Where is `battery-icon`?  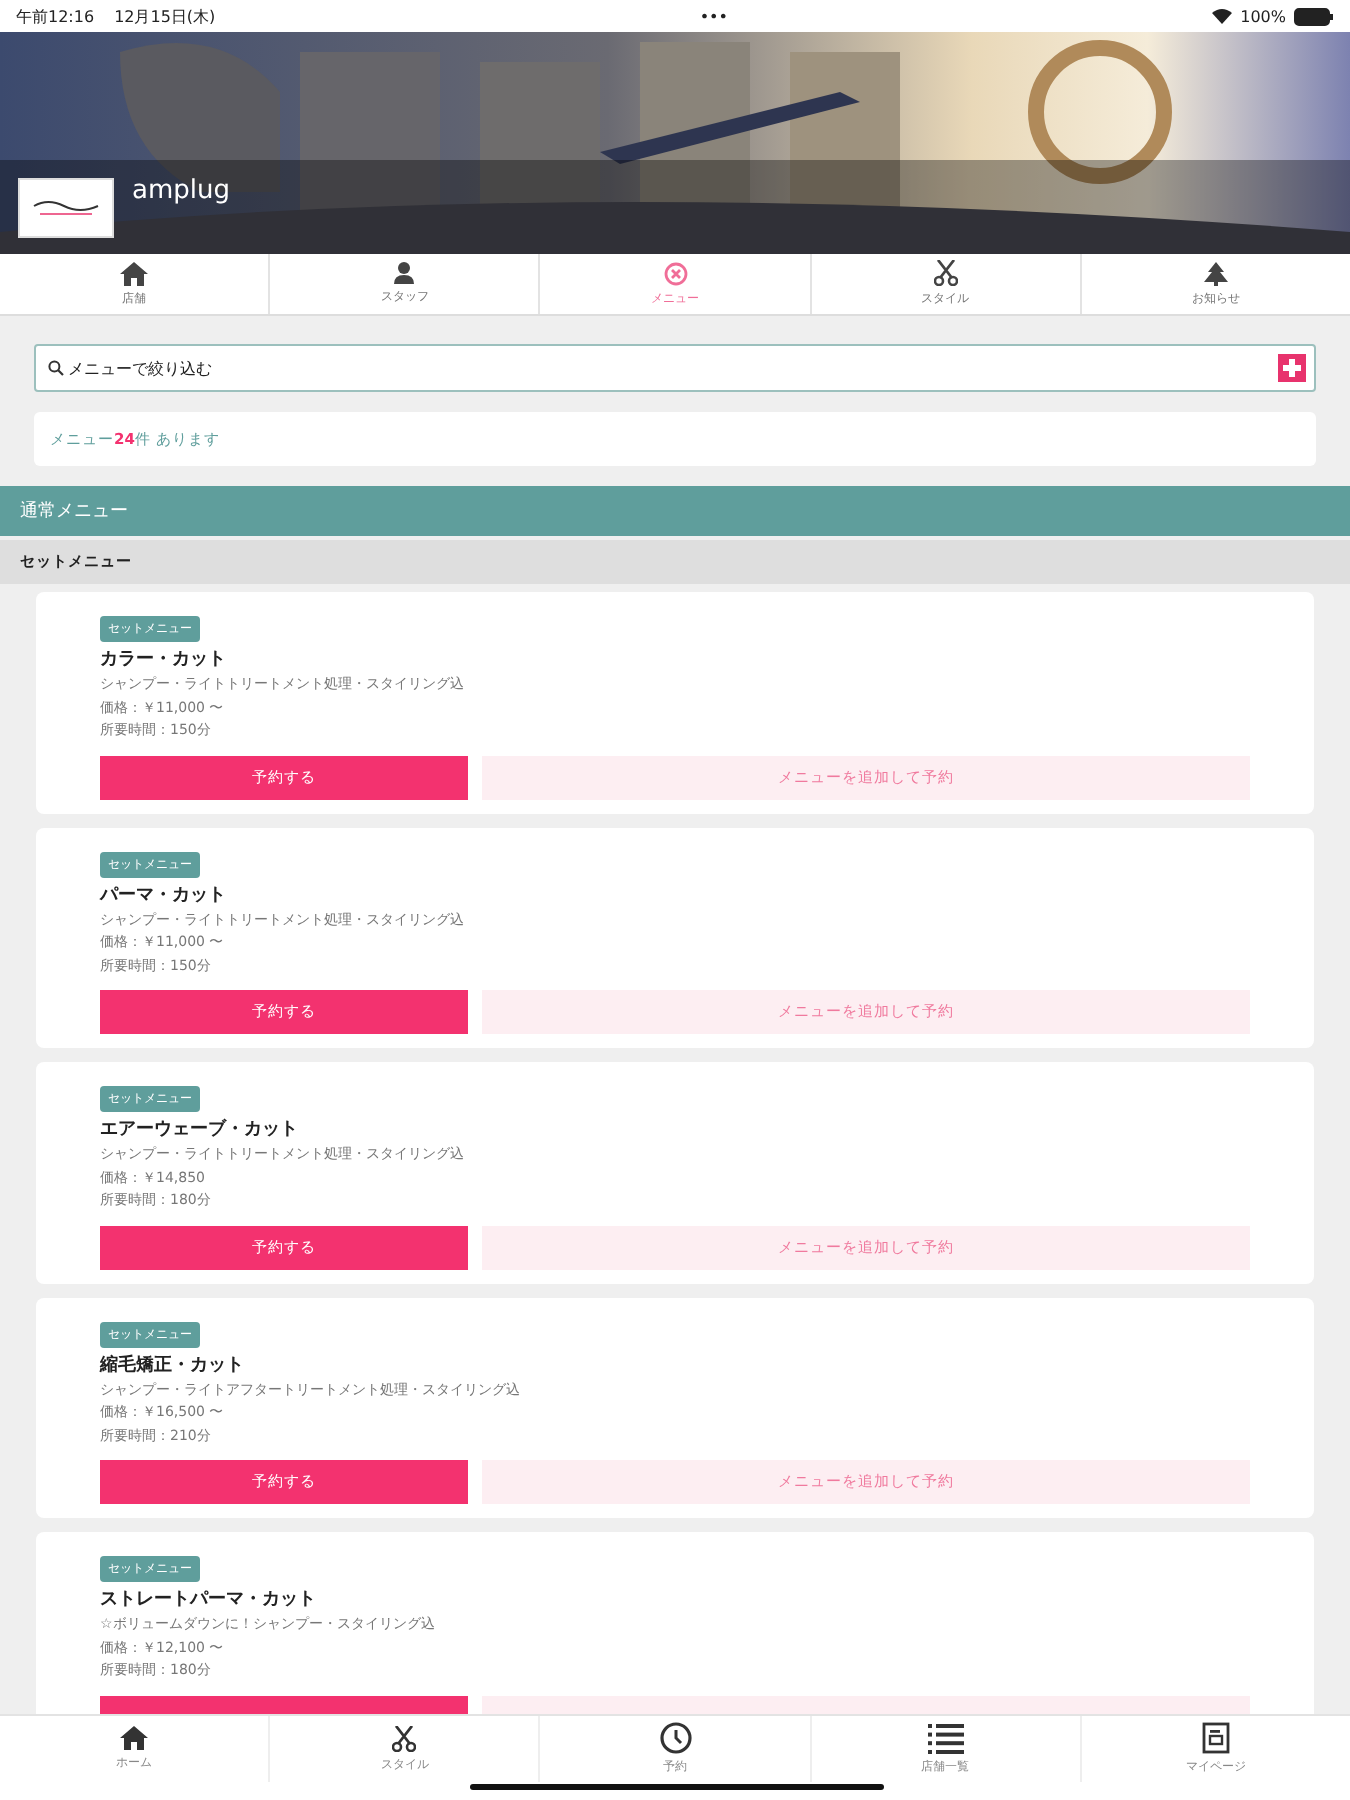 battery-icon is located at coordinates (1313, 16).